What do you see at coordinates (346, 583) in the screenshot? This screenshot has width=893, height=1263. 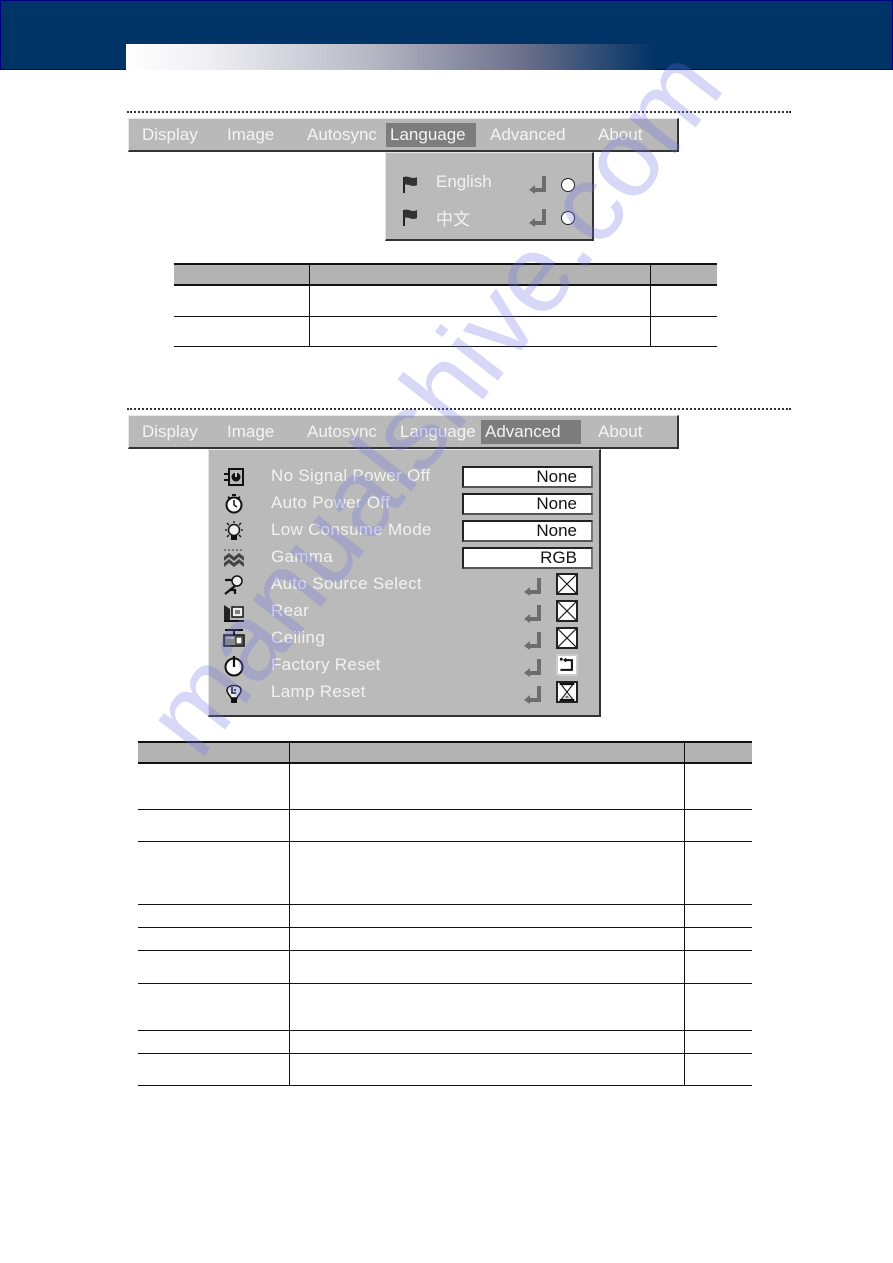 I see `item-label: Auto Source Select` at bounding box center [346, 583].